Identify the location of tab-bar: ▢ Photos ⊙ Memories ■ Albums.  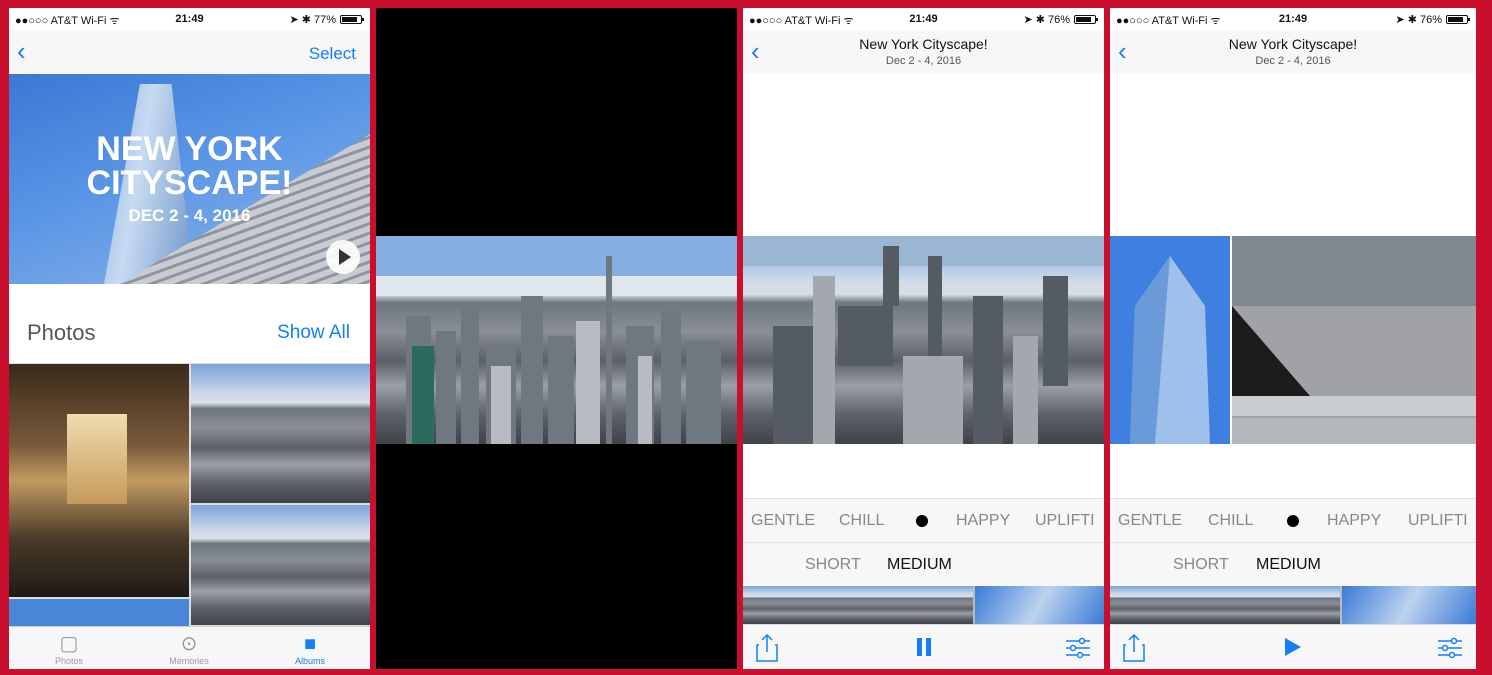
(189, 647).